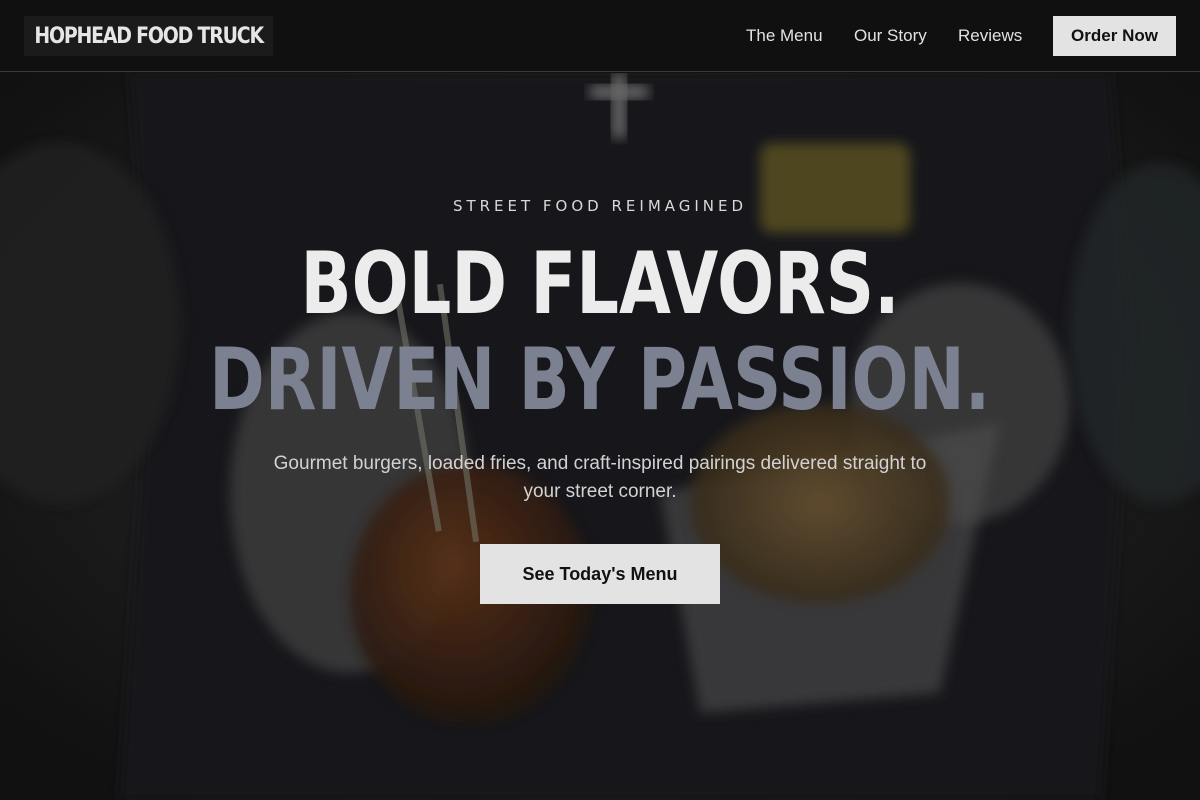 The height and width of the screenshot is (800, 1200). Describe the element at coordinates (600, 206) in the screenshot. I see `hero-eyebrow: STREET FOOD REIMAGINED` at that location.